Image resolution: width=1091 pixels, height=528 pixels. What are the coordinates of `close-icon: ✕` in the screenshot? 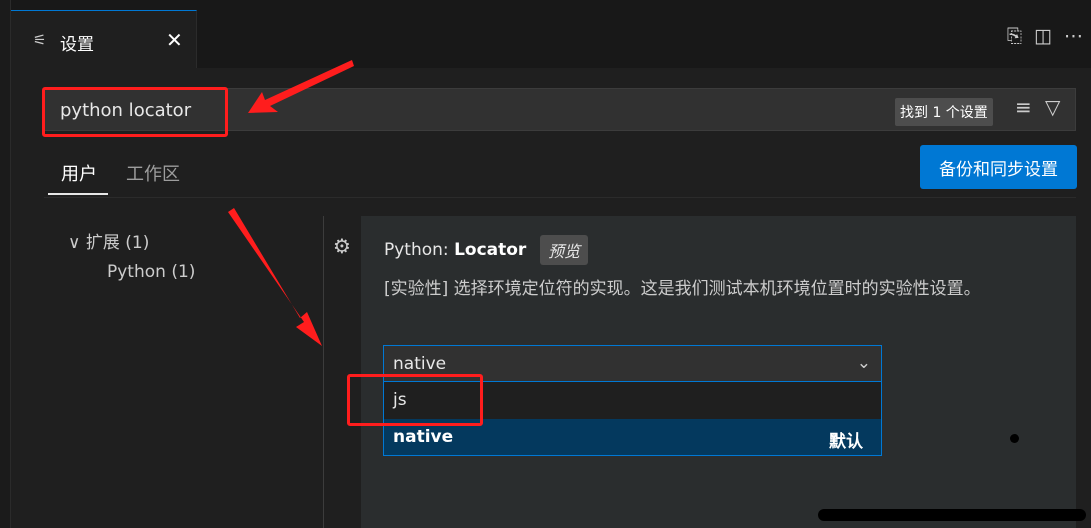 It's located at (174, 40).